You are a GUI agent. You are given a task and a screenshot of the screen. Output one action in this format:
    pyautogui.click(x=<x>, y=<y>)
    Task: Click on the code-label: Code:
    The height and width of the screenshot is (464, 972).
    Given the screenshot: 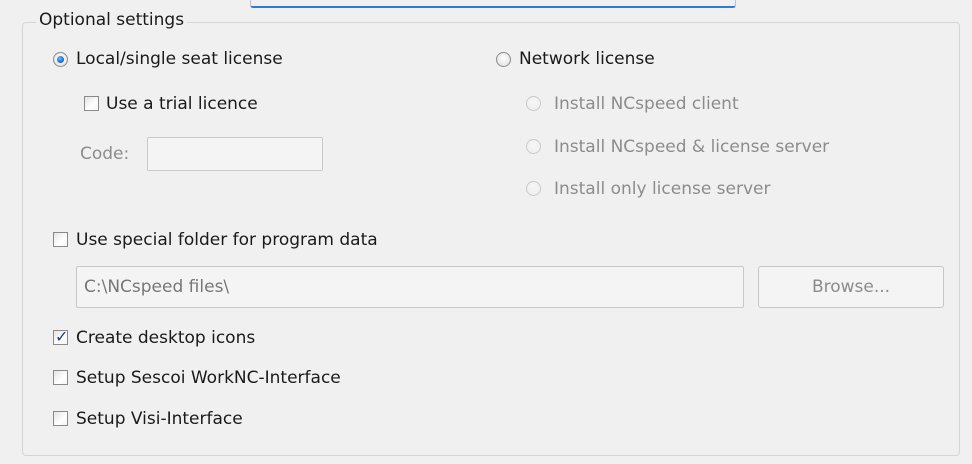 What is the action you would take?
    pyautogui.click(x=105, y=154)
    